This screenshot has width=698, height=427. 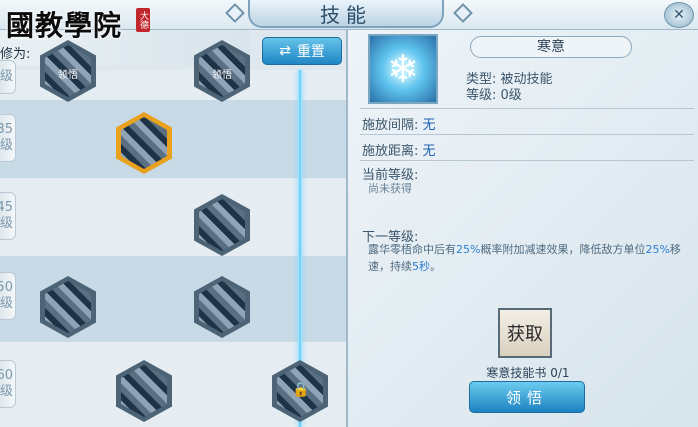 I want to click on skill-icon: ❄, so click(x=403, y=69).